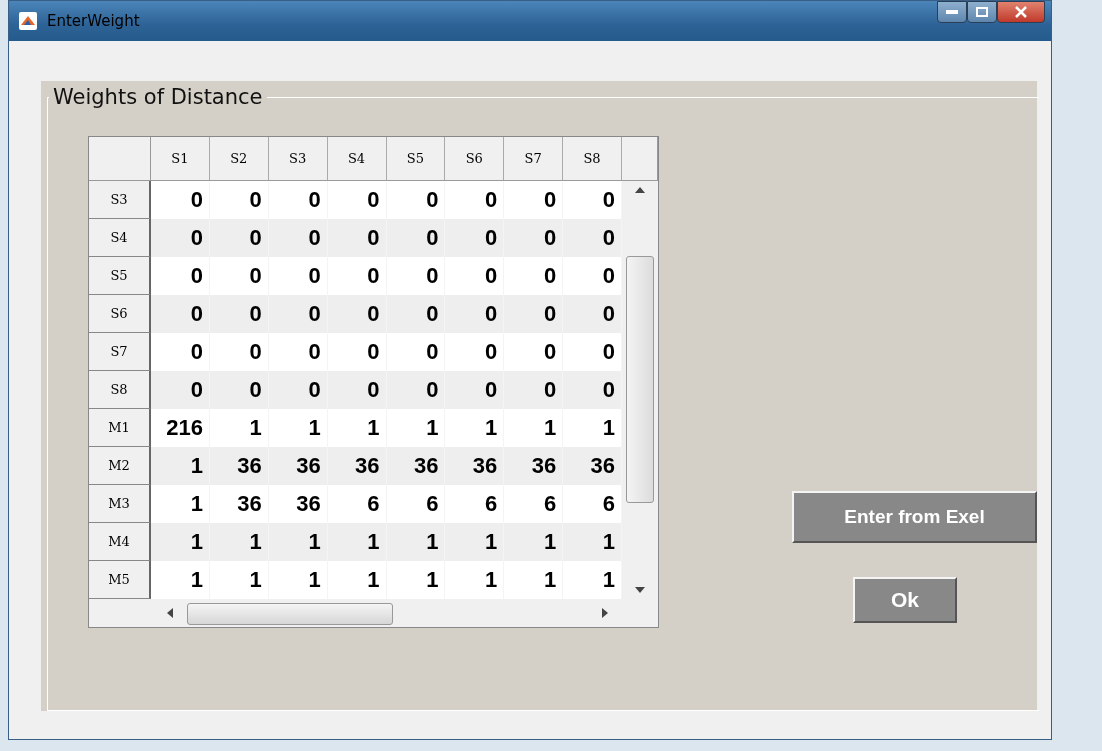 Image resolution: width=1102 pixels, height=751 pixels. I want to click on row-header: M1, so click(120, 428).